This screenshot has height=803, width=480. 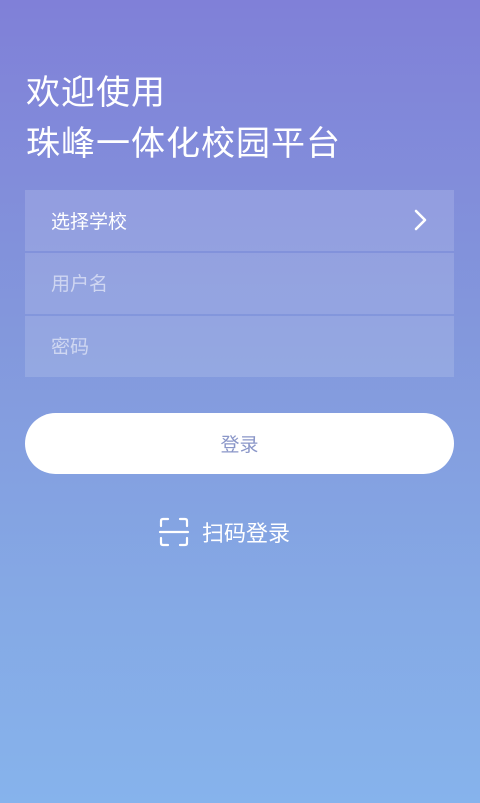 I want to click on password-field-row, so click(x=239, y=346).